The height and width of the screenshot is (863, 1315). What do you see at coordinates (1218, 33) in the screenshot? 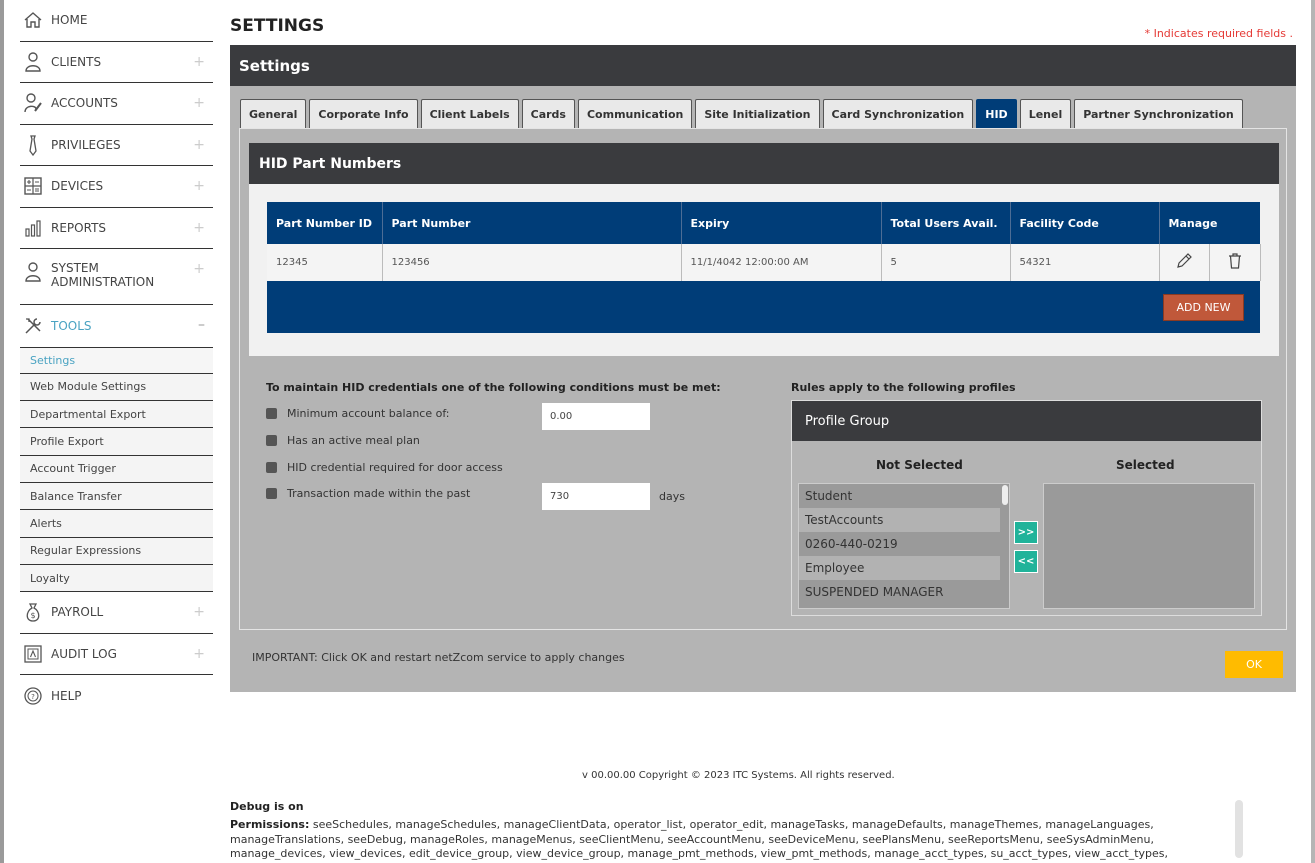
I see `required-fields-note: * Indicates required fields .` at bounding box center [1218, 33].